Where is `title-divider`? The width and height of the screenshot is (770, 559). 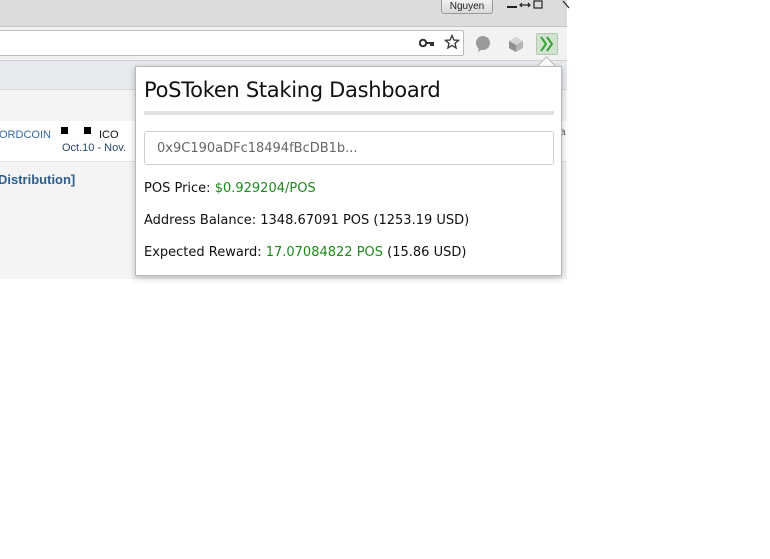
title-divider is located at coordinates (349, 113).